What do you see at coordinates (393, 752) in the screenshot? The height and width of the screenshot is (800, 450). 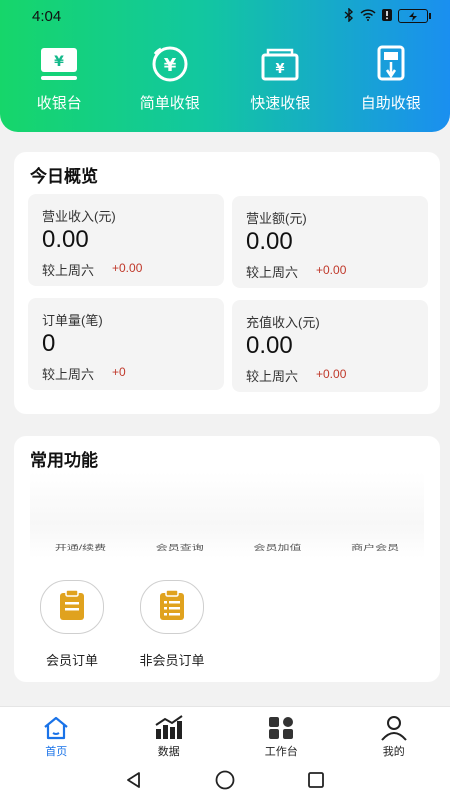 I see `bottom-nav-label: 我的` at bounding box center [393, 752].